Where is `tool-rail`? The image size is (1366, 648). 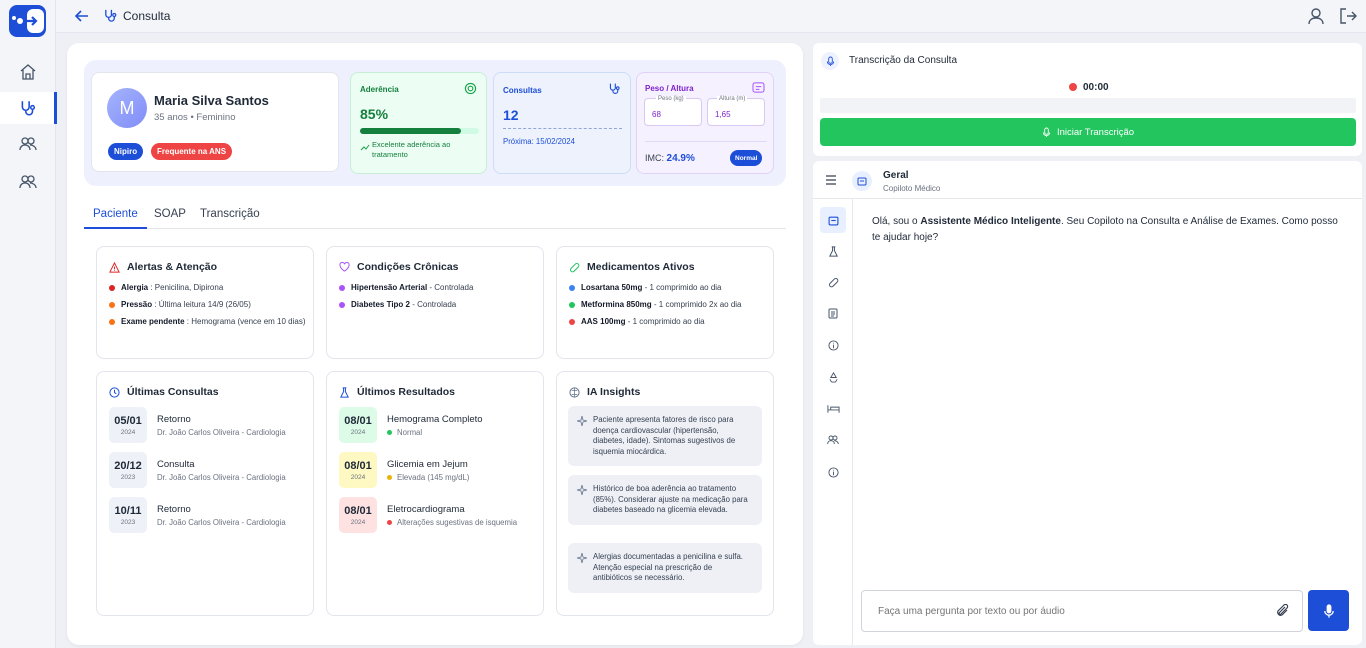
tool-rail is located at coordinates (833, 422).